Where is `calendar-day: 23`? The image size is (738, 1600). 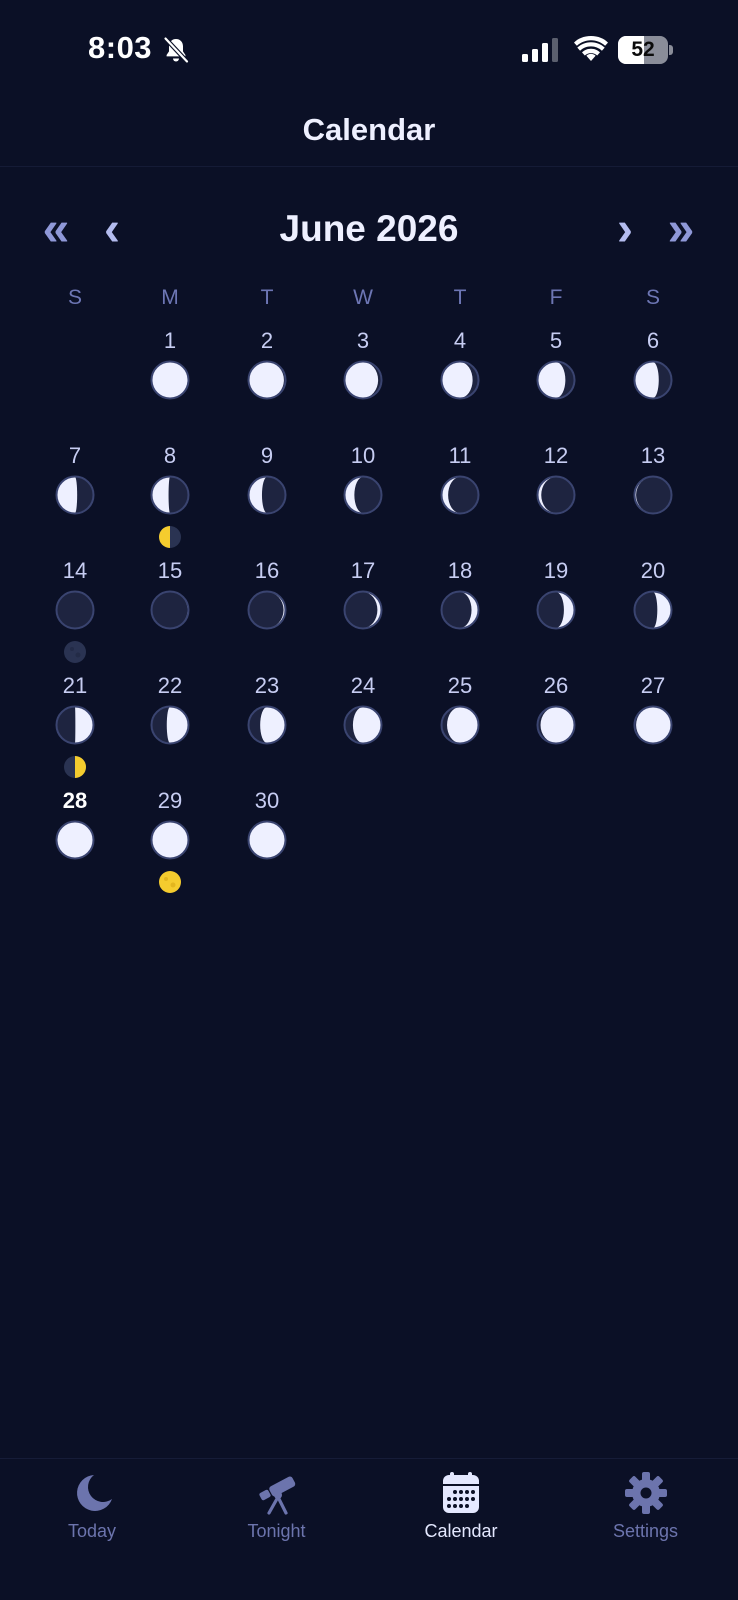
calendar-day: 23 is located at coordinates (267, 723).